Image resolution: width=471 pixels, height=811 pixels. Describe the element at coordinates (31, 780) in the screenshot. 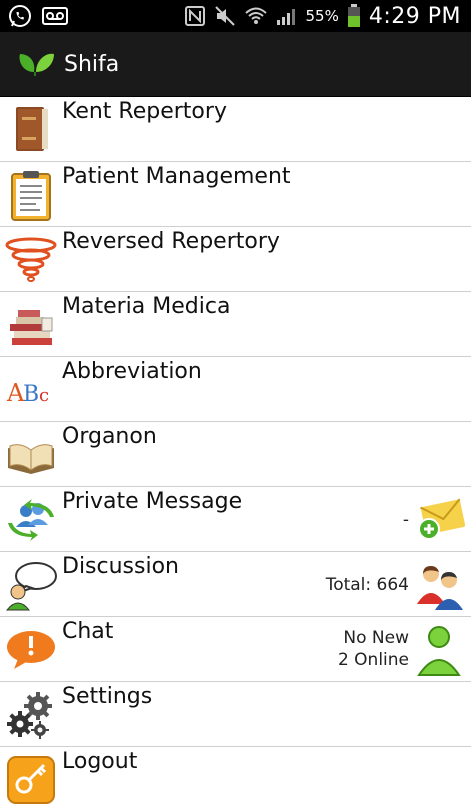

I see `key-icon` at that location.